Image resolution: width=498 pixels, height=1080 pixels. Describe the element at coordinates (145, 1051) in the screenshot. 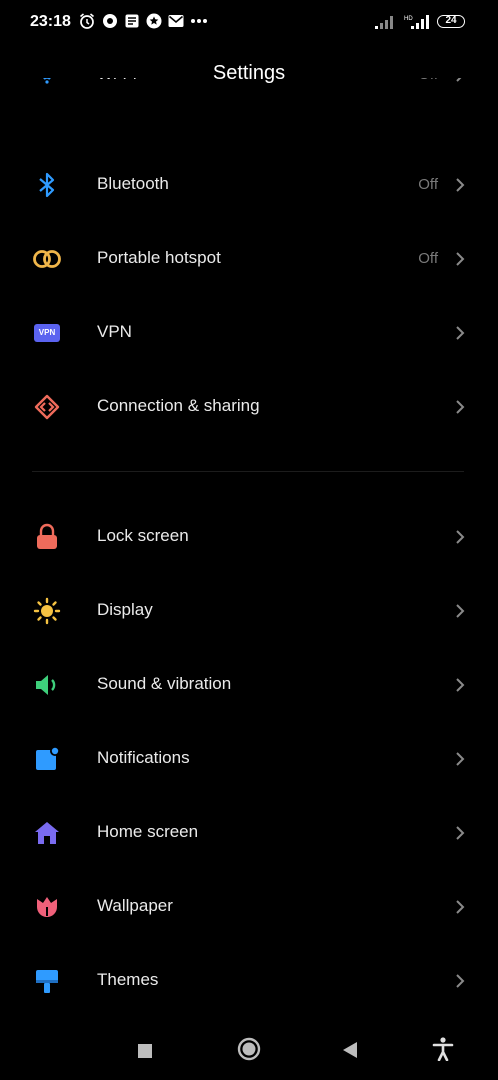

I see `recents-square-icon` at that location.